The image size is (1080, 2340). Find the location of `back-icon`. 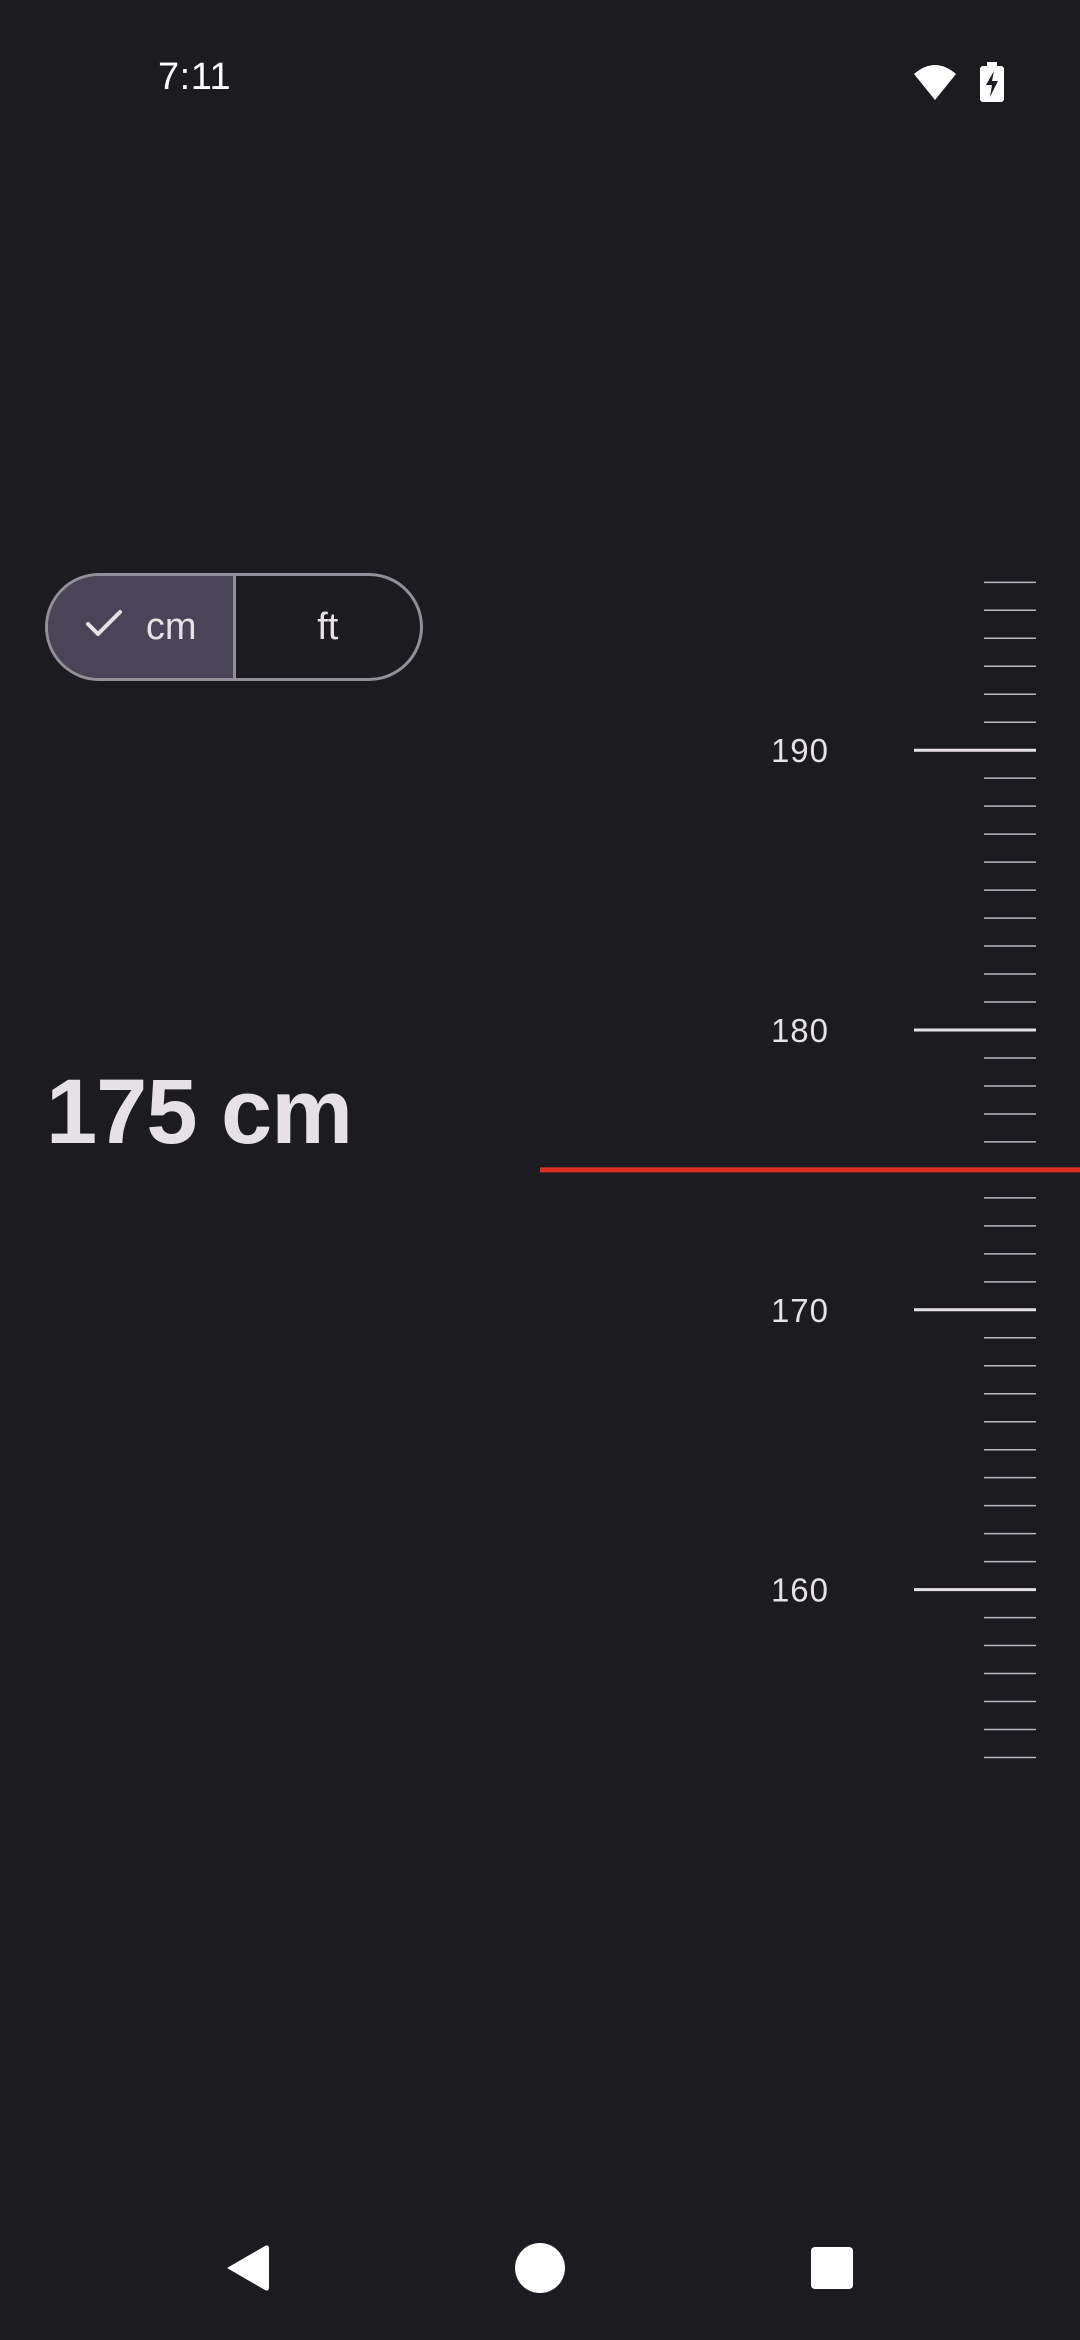

back-icon is located at coordinates (247, 2270).